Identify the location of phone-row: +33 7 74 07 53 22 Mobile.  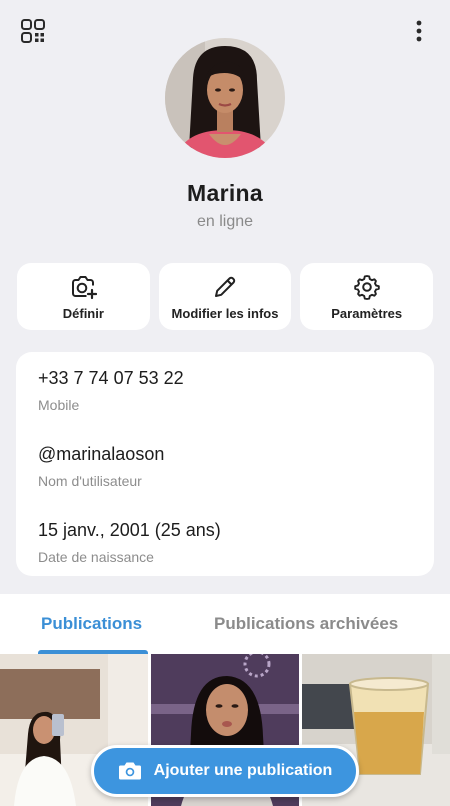
(225, 405).